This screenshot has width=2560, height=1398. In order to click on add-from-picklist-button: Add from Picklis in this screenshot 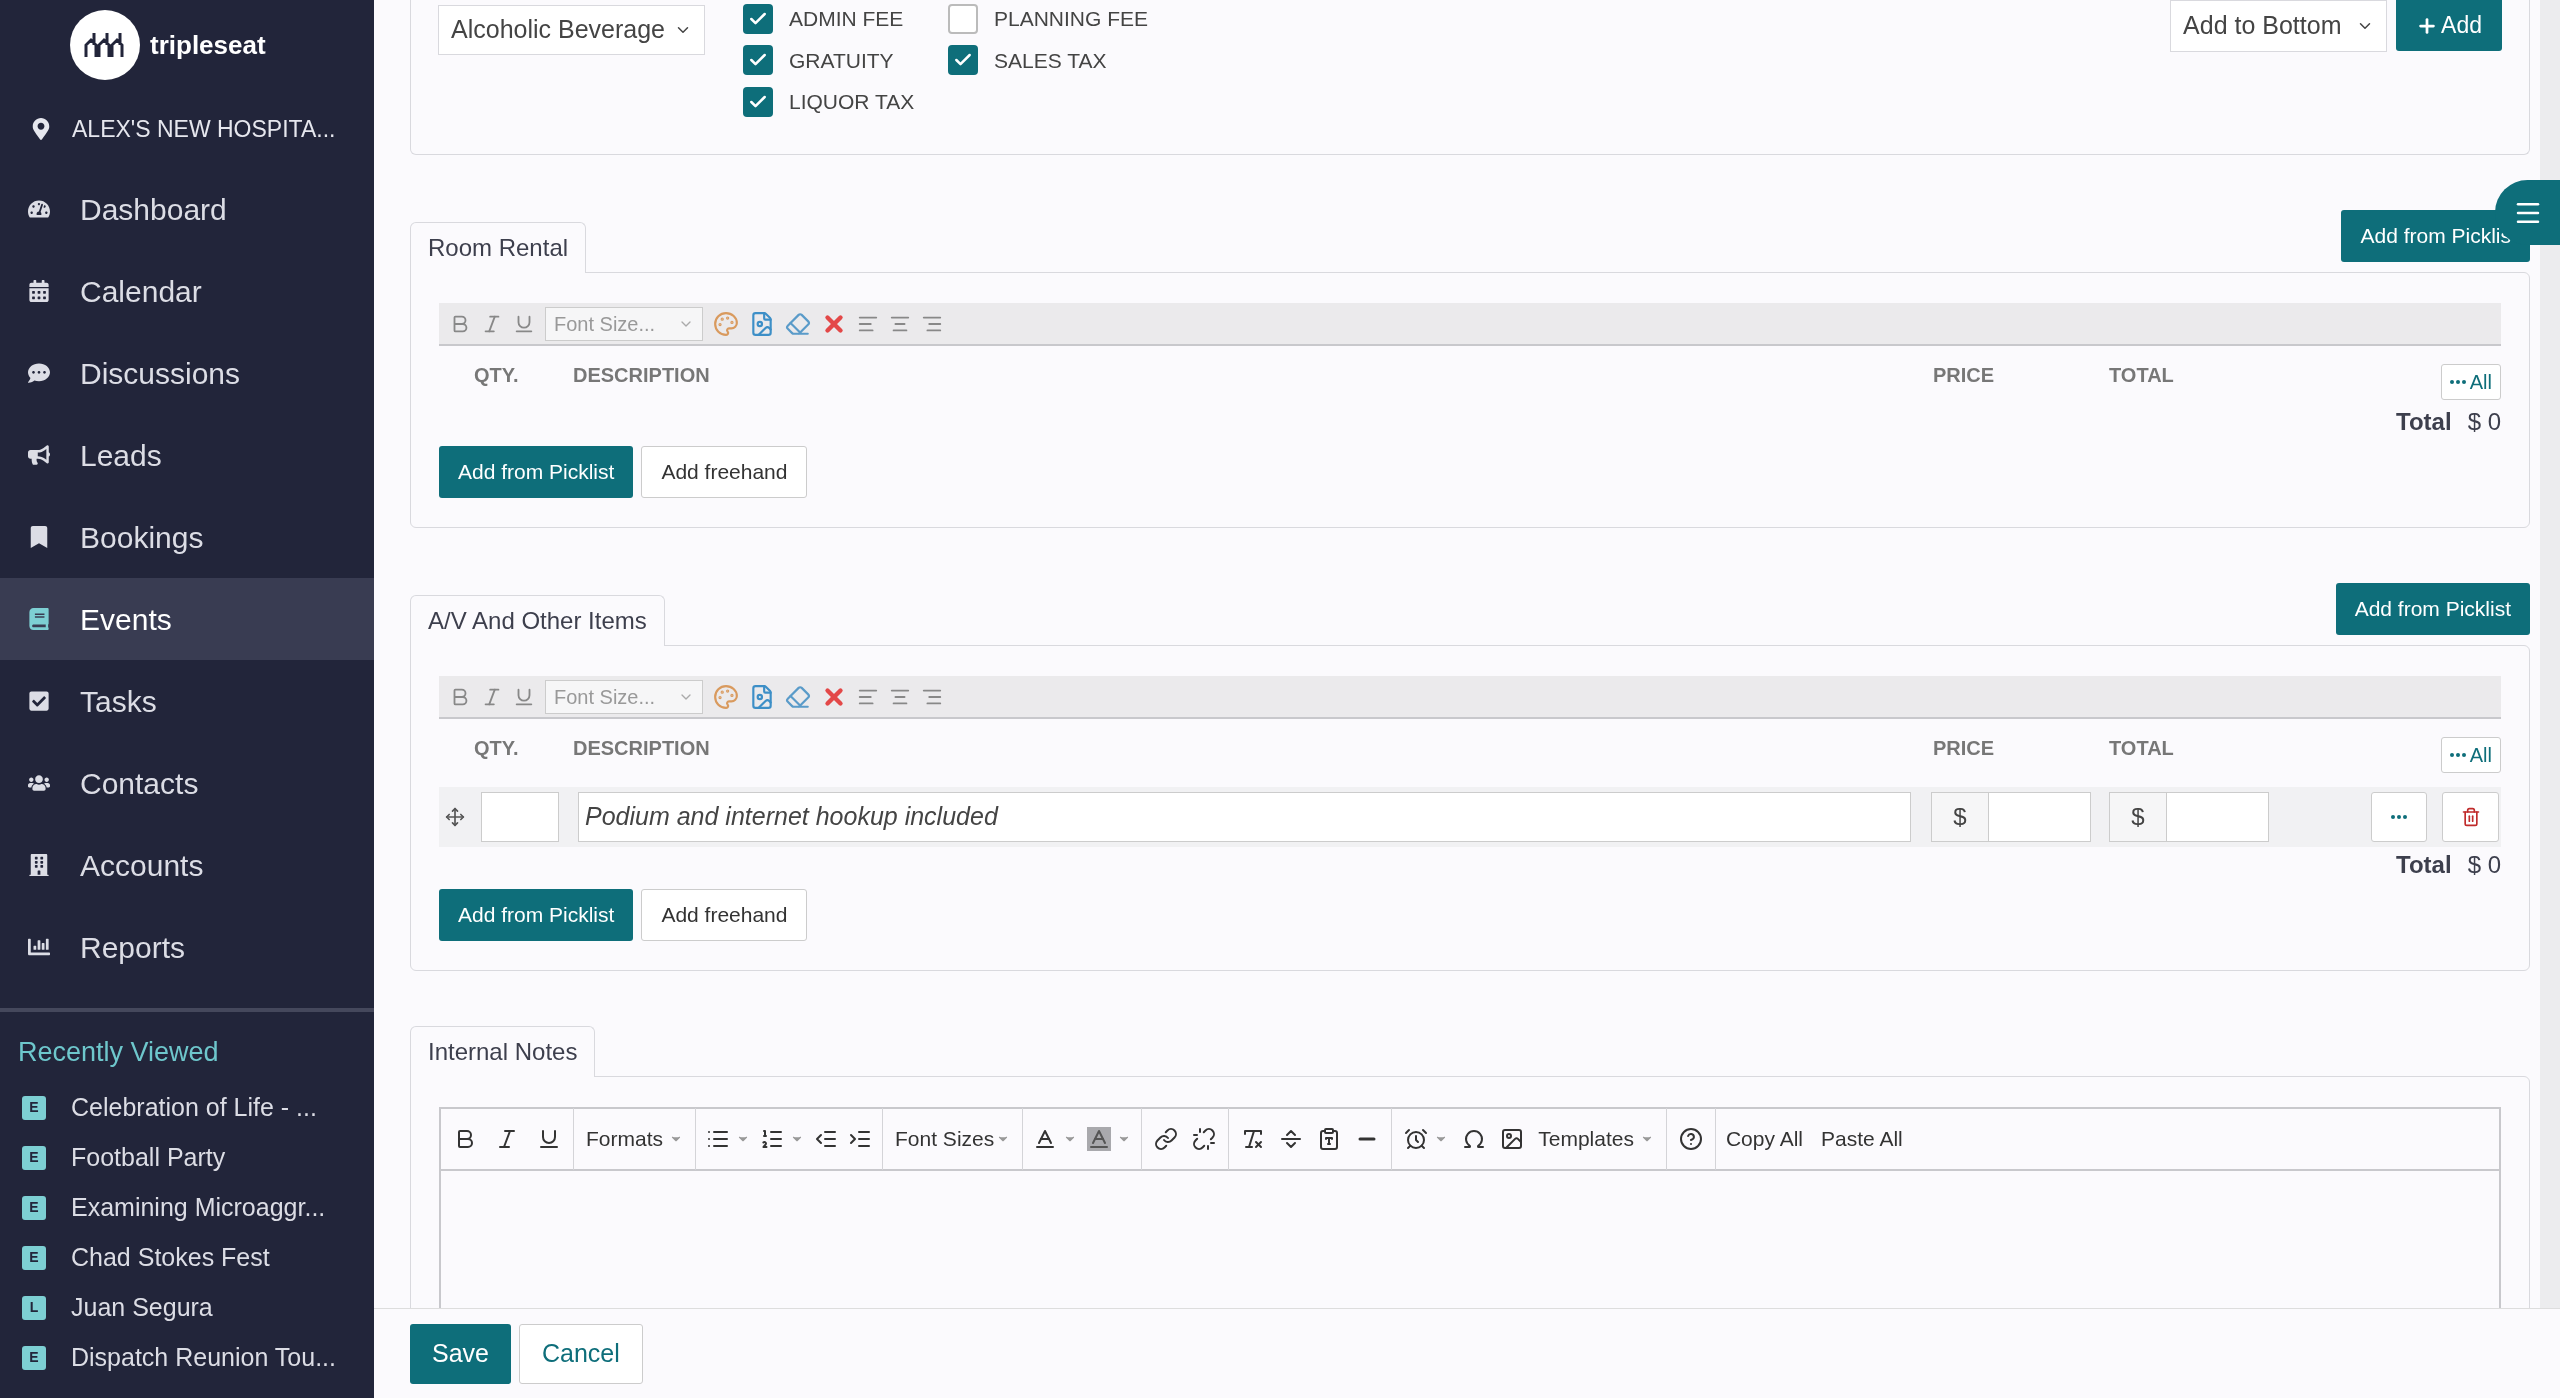, I will do `click(2435, 236)`.